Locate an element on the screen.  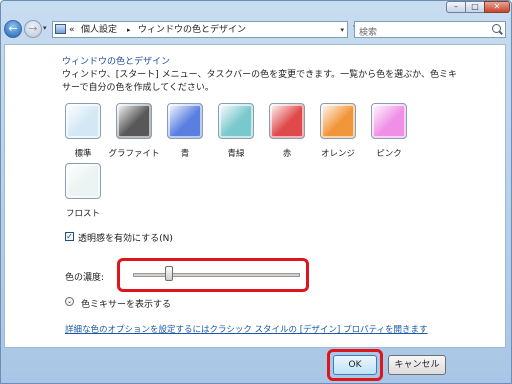
page-title: ウィンドウの色とデザイン is located at coordinates (116, 62).